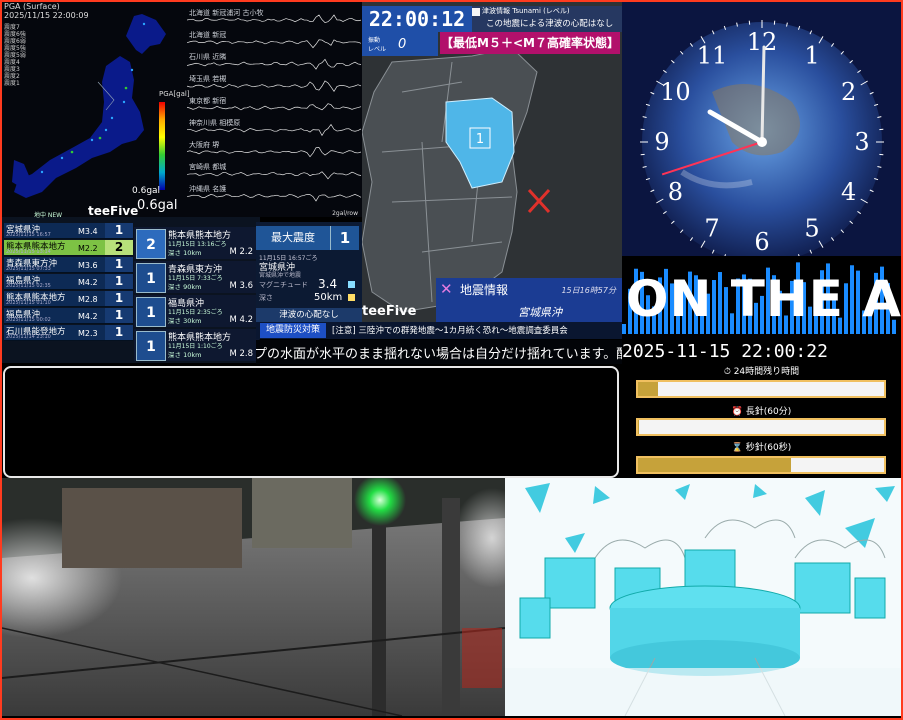 This screenshot has height=720, width=903. Describe the element at coordinates (48, 214) in the screenshot. I see `list-header: 地中 NEW` at that location.